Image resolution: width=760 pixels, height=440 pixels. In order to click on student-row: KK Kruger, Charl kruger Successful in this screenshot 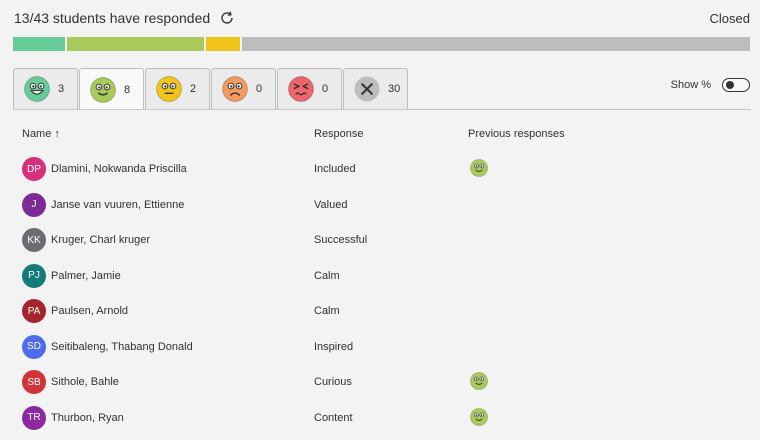, I will do `click(382, 240)`.